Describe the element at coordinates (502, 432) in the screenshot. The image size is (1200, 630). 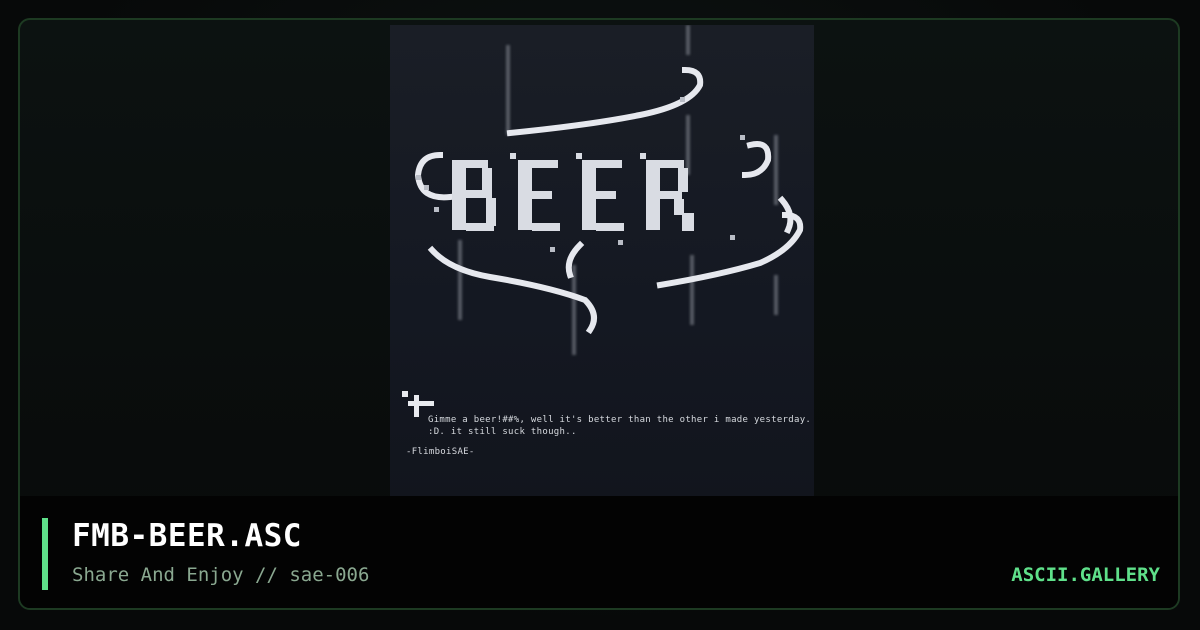
I see `artwork-caption-line-2: :D. it still suck though..` at that location.